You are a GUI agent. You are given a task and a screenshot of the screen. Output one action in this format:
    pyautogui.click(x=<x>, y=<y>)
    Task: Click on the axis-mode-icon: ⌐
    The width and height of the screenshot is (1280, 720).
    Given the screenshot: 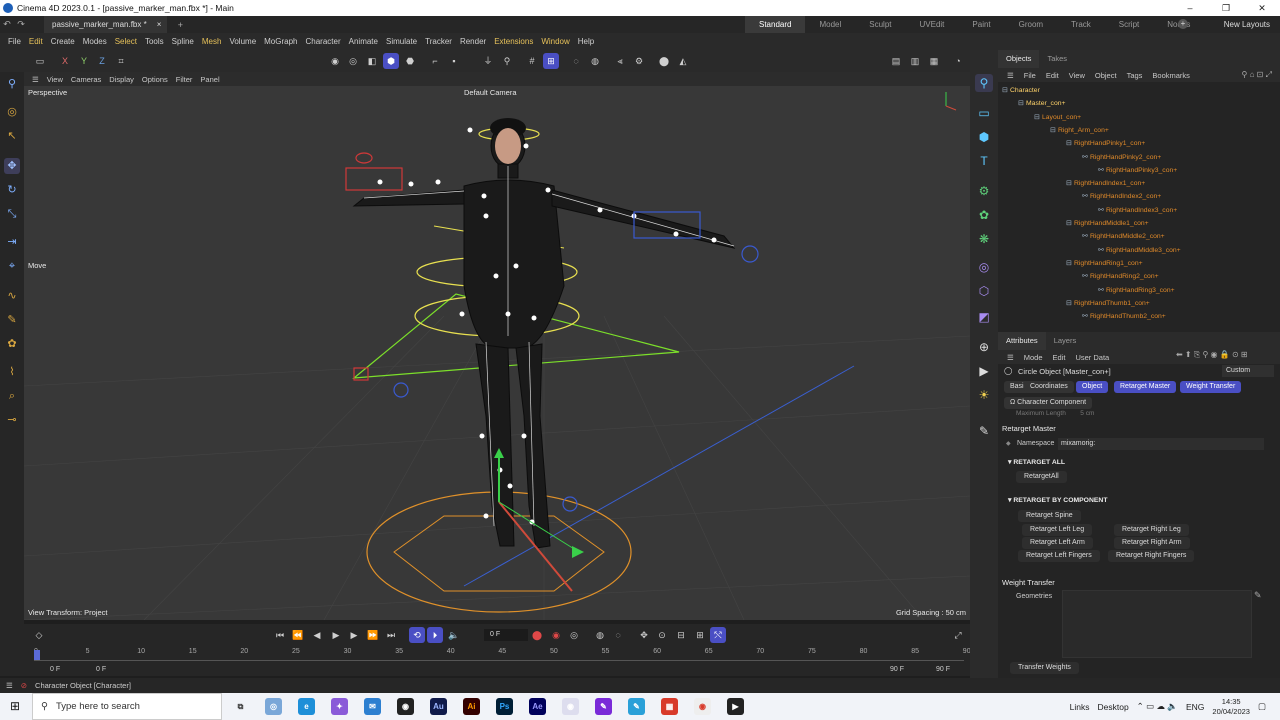 What is the action you would take?
    pyautogui.click(x=435, y=61)
    